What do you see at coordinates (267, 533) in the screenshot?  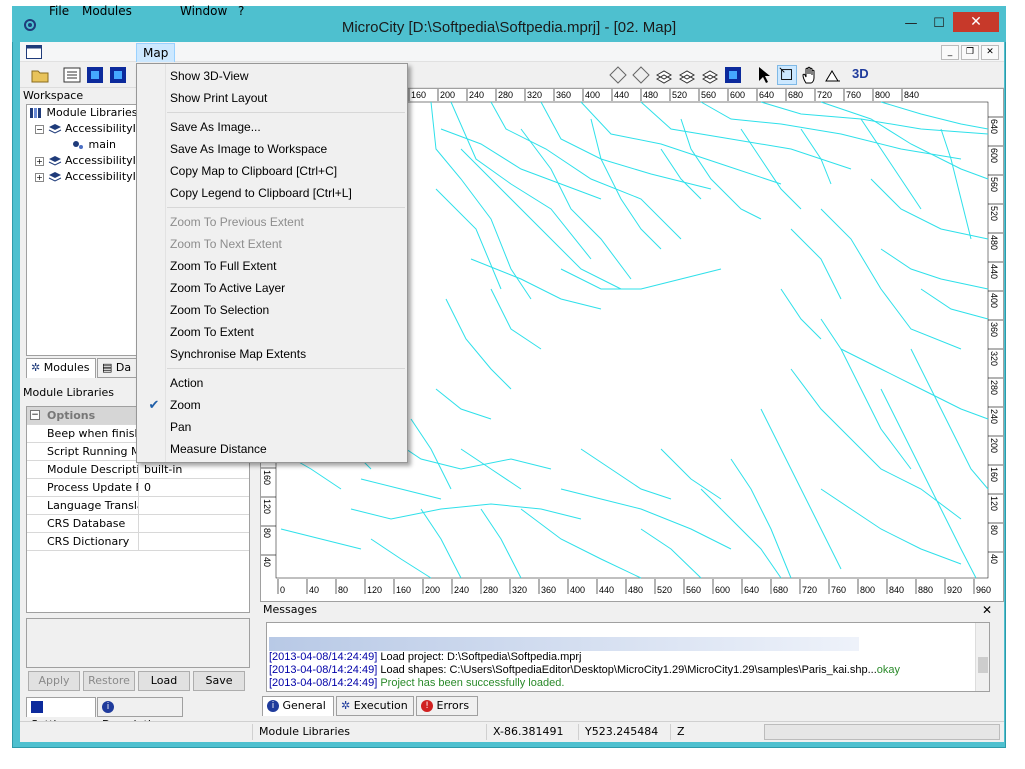 I see `ruler-left-label: 80` at bounding box center [267, 533].